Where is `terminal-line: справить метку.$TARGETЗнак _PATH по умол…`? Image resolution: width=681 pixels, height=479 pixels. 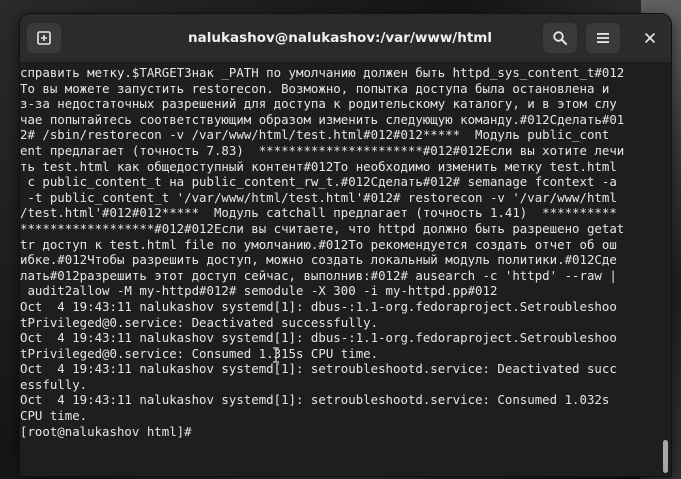
terminal-line: справить метку.$TARGETЗнак _PATH по умол… is located at coordinates (322, 72).